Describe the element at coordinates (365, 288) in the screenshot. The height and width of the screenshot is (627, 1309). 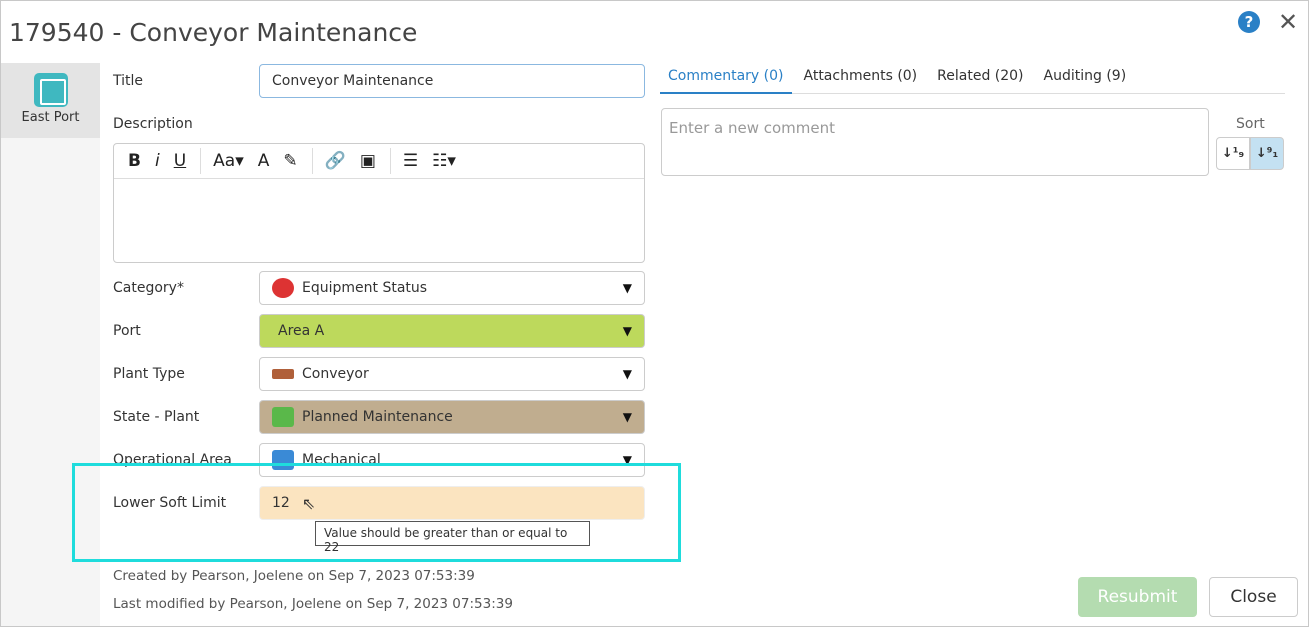
I see `category-value: Equipment Status` at that location.